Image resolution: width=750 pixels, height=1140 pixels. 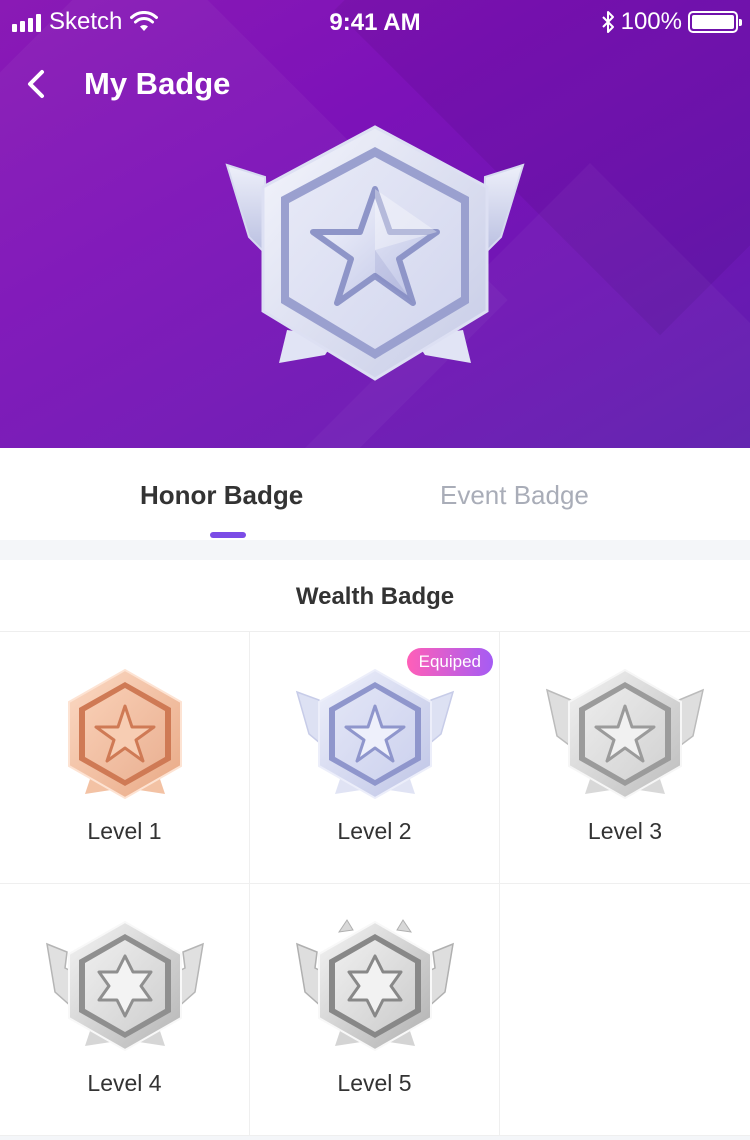 I want to click on badge-level-label: Level 3, so click(x=625, y=831).